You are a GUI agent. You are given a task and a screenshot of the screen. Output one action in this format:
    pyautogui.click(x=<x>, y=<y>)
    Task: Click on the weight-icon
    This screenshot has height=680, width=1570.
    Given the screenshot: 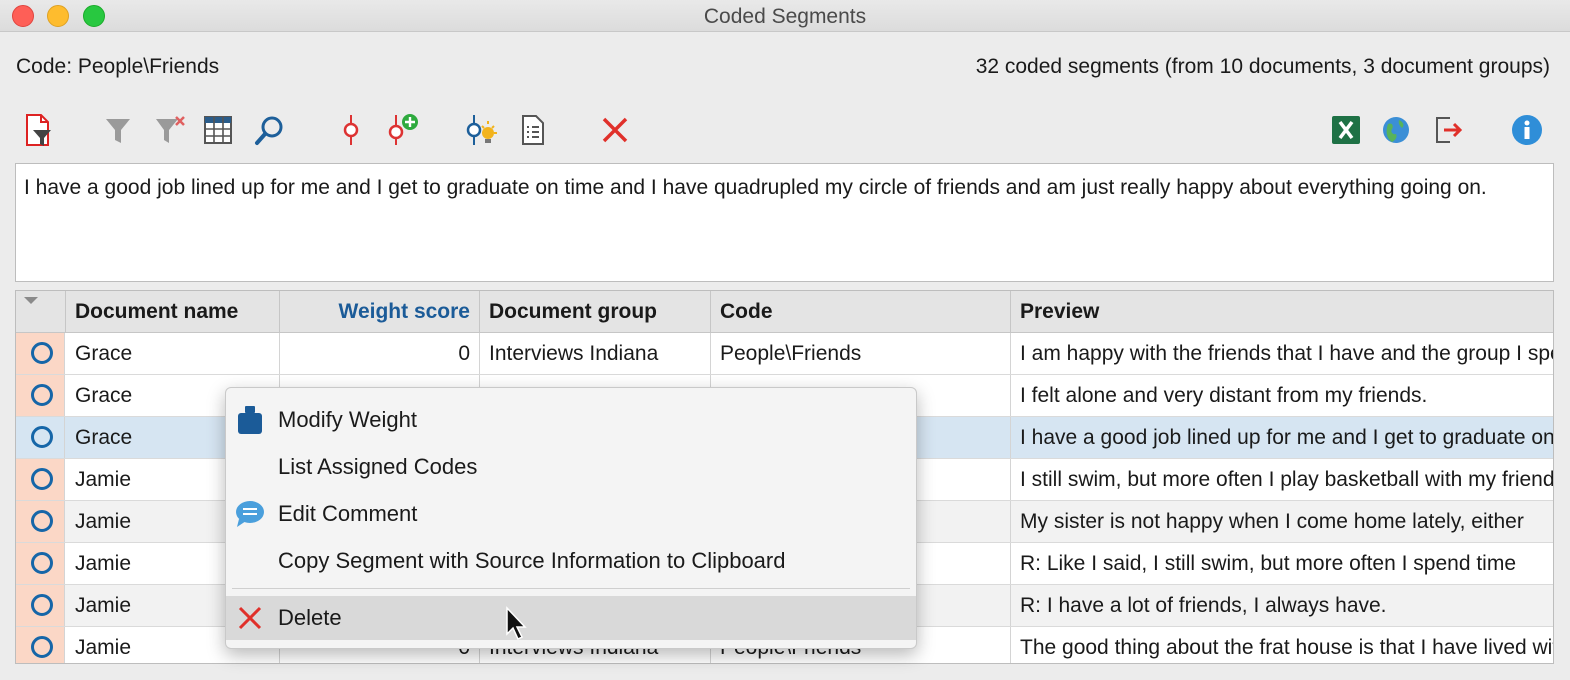 What is the action you would take?
    pyautogui.click(x=250, y=420)
    